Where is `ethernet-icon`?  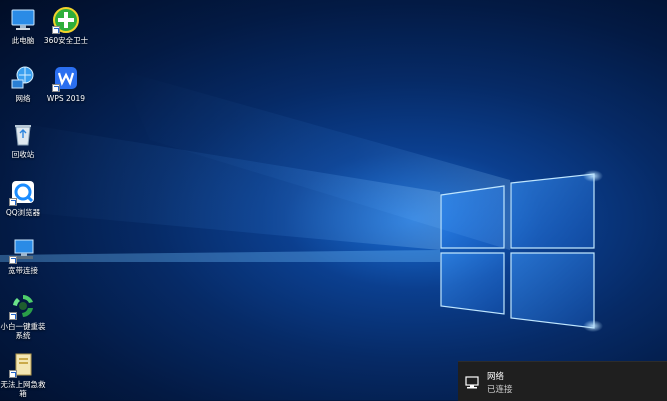
ethernet-icon is located at coordinates (472, 382).